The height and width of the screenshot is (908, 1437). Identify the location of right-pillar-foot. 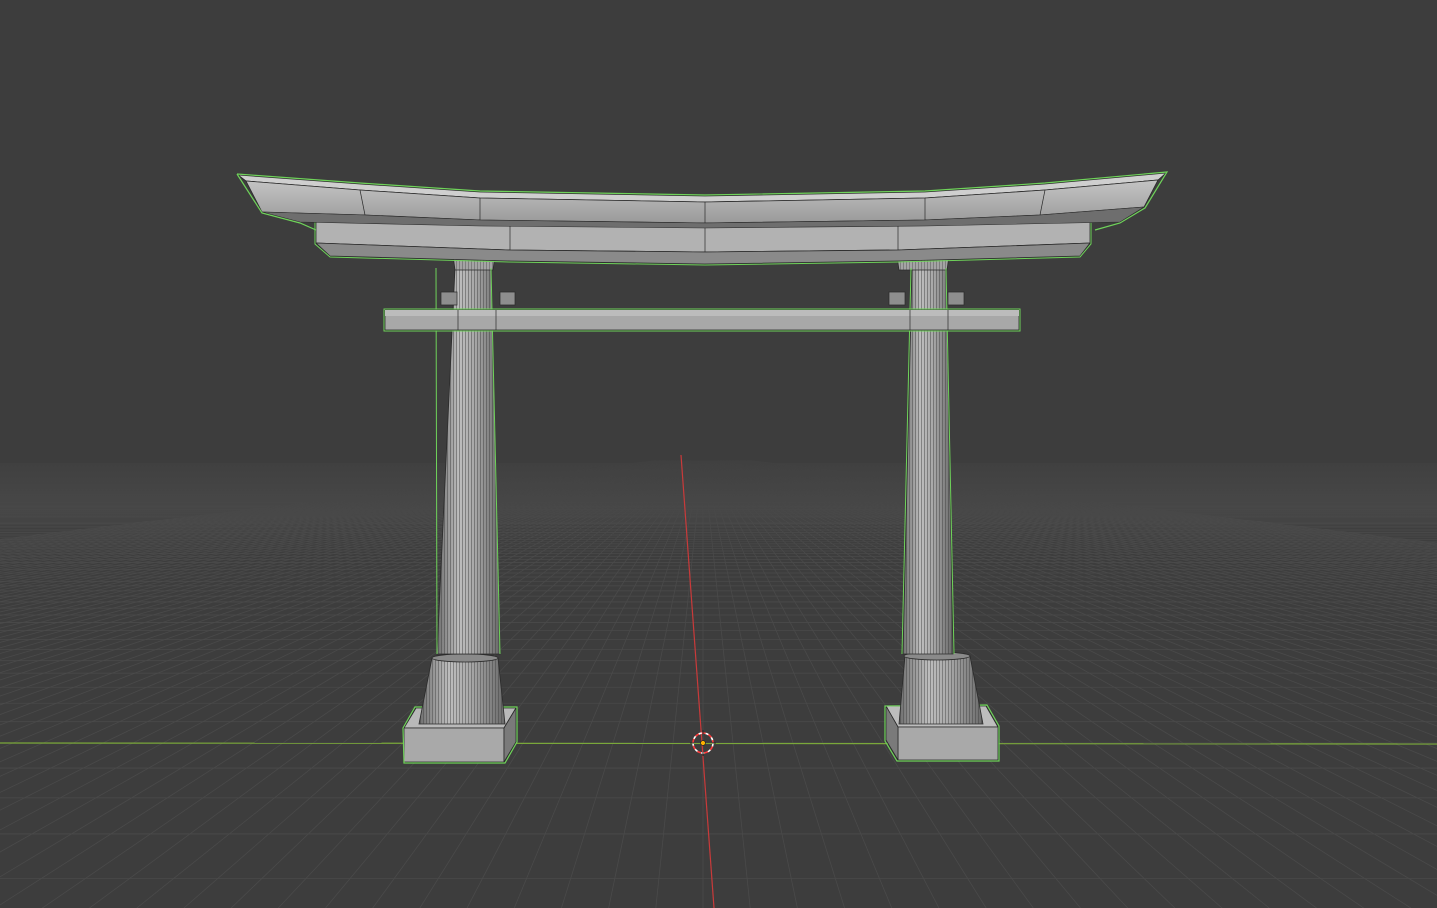
(941, 688).